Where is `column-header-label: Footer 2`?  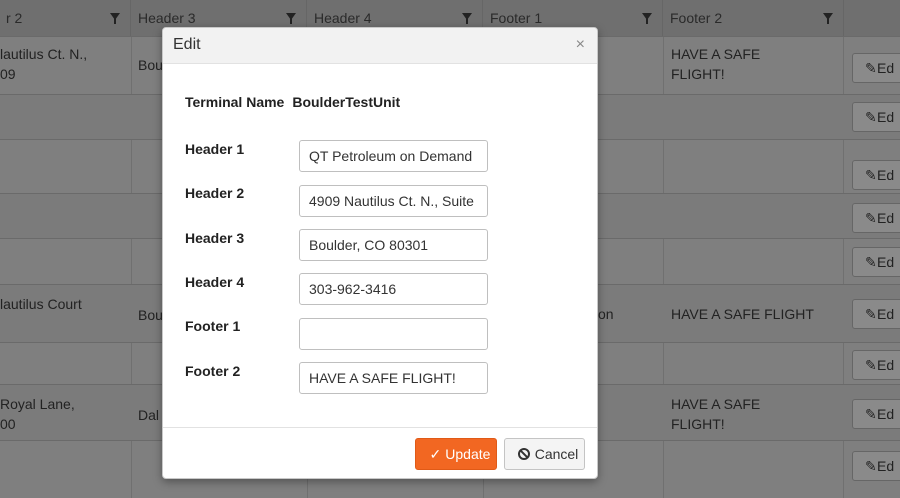
column-header-label: Footer 2 is located at coordinates (696, 18).